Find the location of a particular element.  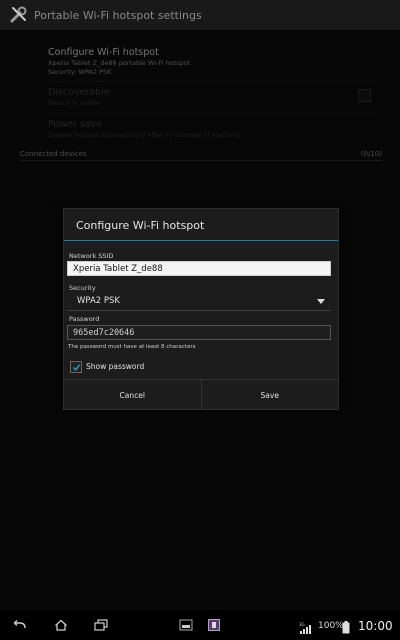

checkmark-icon is located at coordinates (76, 367).